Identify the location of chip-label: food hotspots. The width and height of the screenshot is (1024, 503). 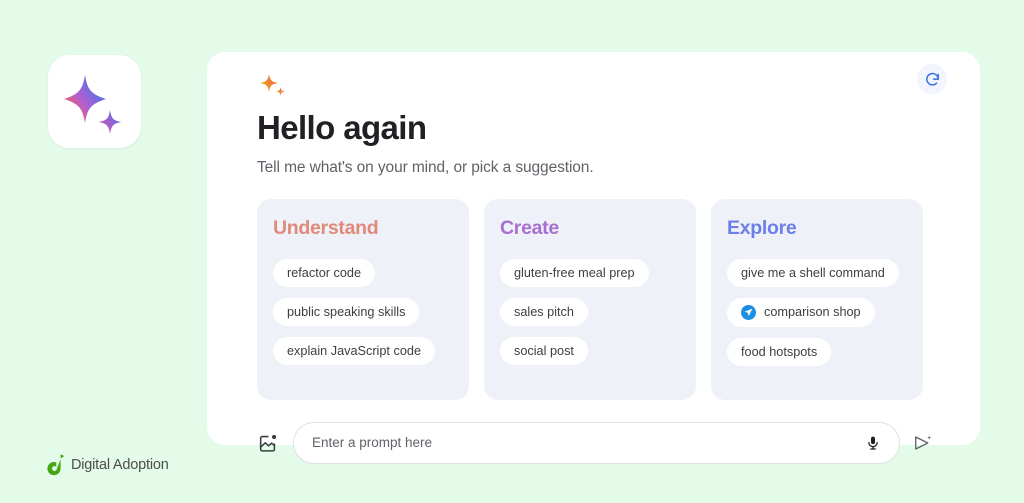
(779, 351).